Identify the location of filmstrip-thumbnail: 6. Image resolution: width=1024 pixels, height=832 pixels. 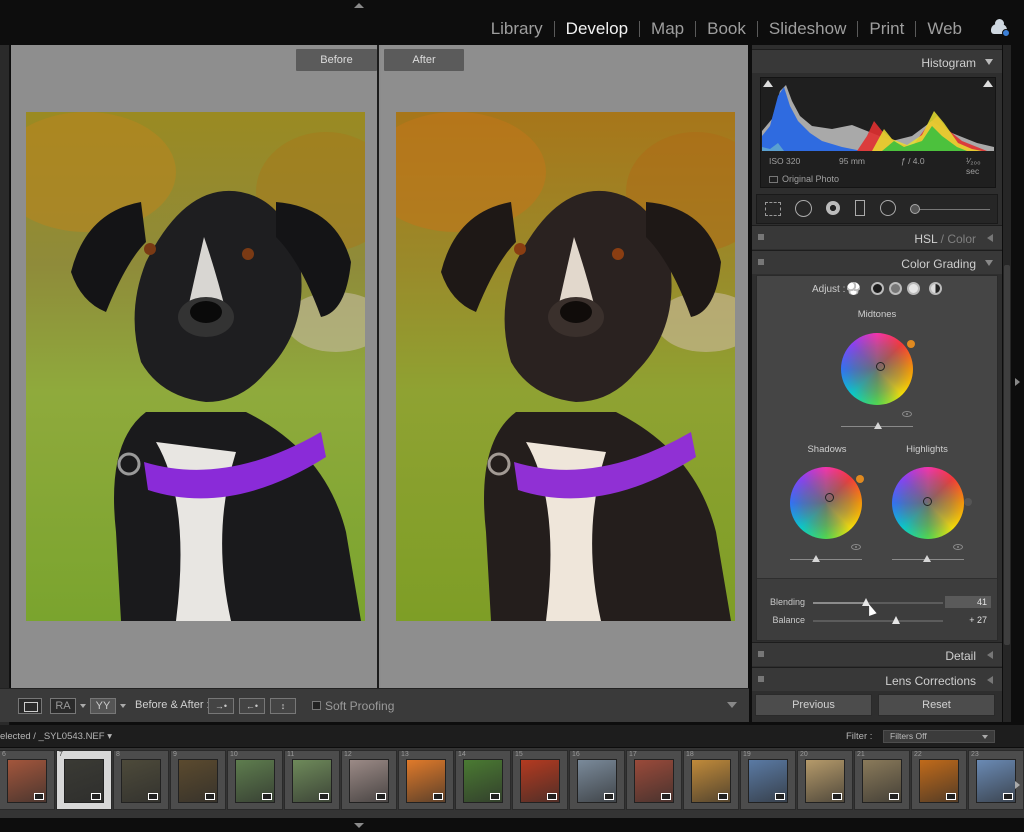
(27, 780).